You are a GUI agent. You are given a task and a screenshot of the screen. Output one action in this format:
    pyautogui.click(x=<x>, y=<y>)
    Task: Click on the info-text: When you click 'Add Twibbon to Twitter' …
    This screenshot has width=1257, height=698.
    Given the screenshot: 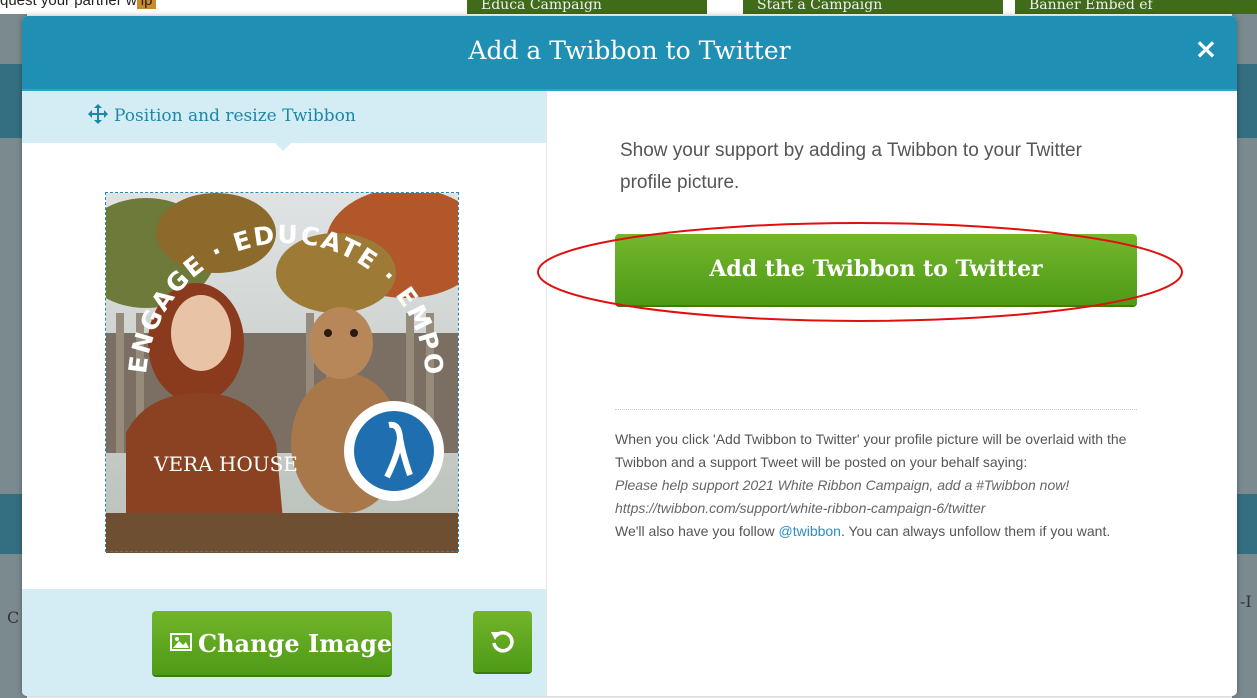 What is the action you would take?
    pyautogui.click(x=880, y=485)
    